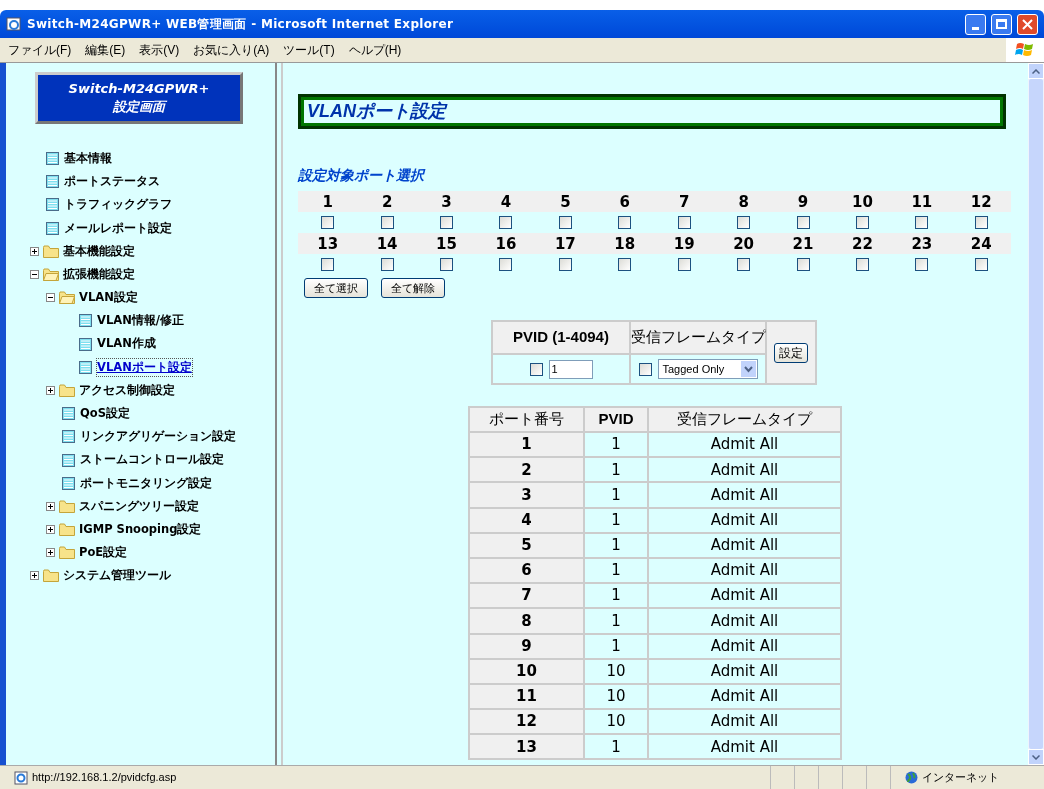  Describe the element at coordinates (707, 369) in the screenshot. I see `frame-type-dropdown: Tagged Only` at that location.